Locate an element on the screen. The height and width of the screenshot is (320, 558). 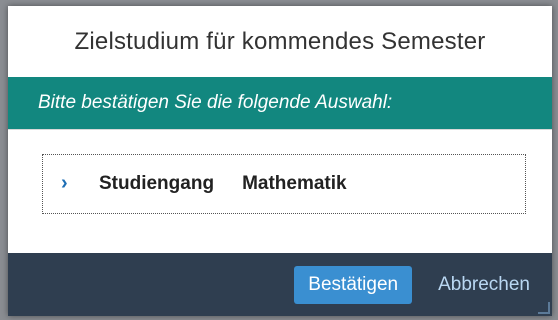
confirm-button: Bestätigen is located at coordinates (353, 284).